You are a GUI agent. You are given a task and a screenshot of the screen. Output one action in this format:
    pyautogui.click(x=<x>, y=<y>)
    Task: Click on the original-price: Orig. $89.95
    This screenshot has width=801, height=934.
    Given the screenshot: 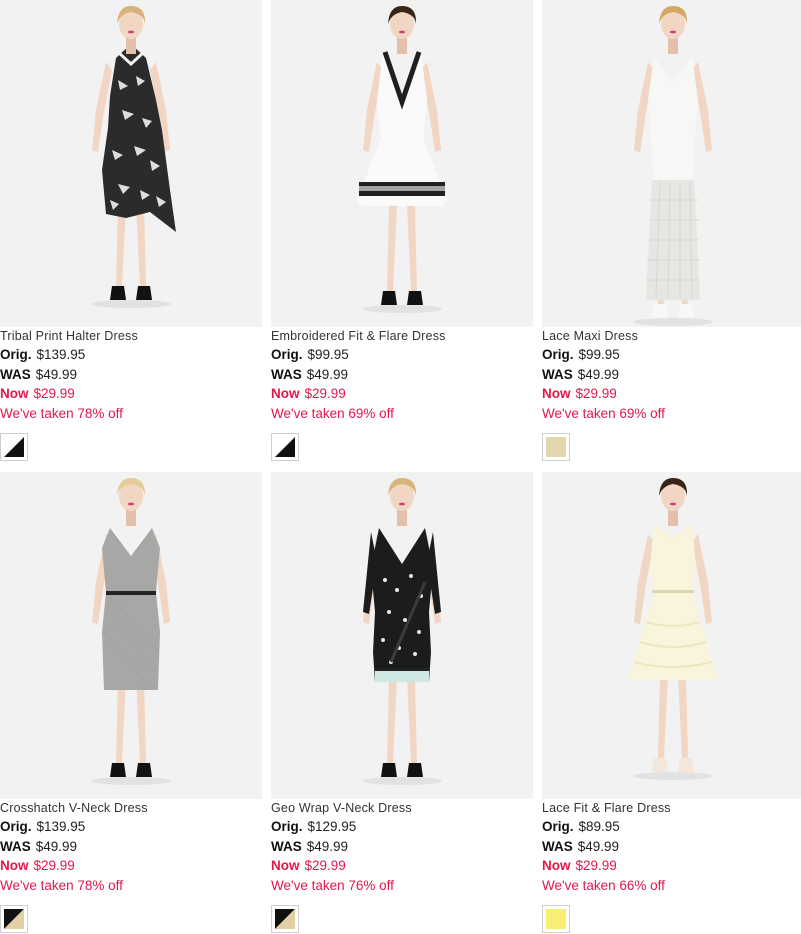 What is the action you would take?
    pyautogui.click(x=671, y=827)
    